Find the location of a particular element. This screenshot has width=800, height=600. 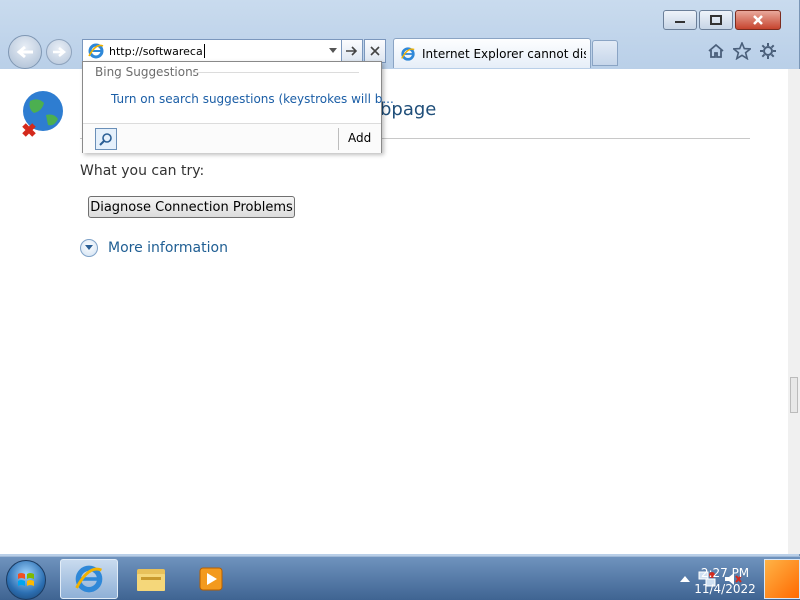

go-button is located at coordinates (352, 51).